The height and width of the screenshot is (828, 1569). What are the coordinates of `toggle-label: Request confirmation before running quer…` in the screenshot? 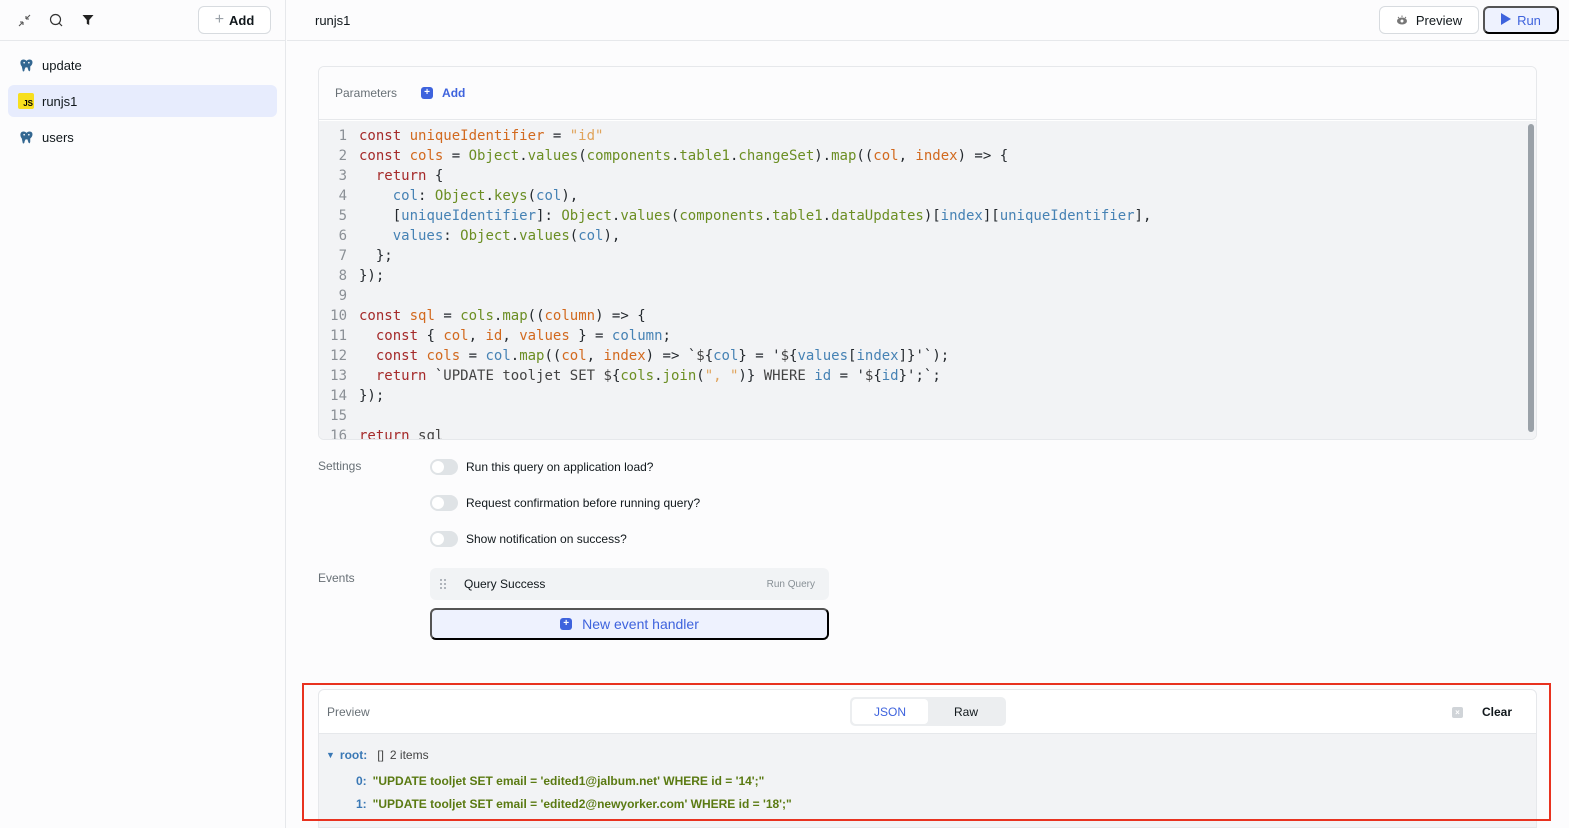 It's located at (583, 503).